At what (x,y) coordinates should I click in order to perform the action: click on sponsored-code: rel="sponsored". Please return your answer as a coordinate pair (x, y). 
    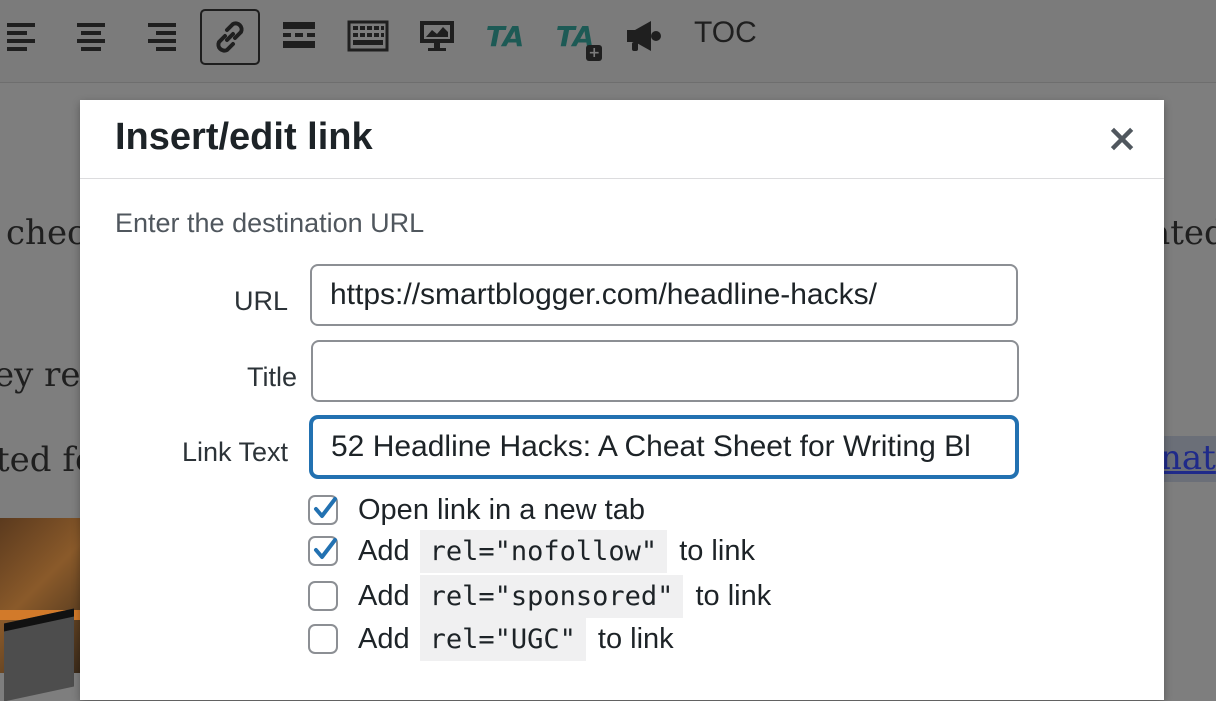
    Looking at the image, I should click on (551, 596).